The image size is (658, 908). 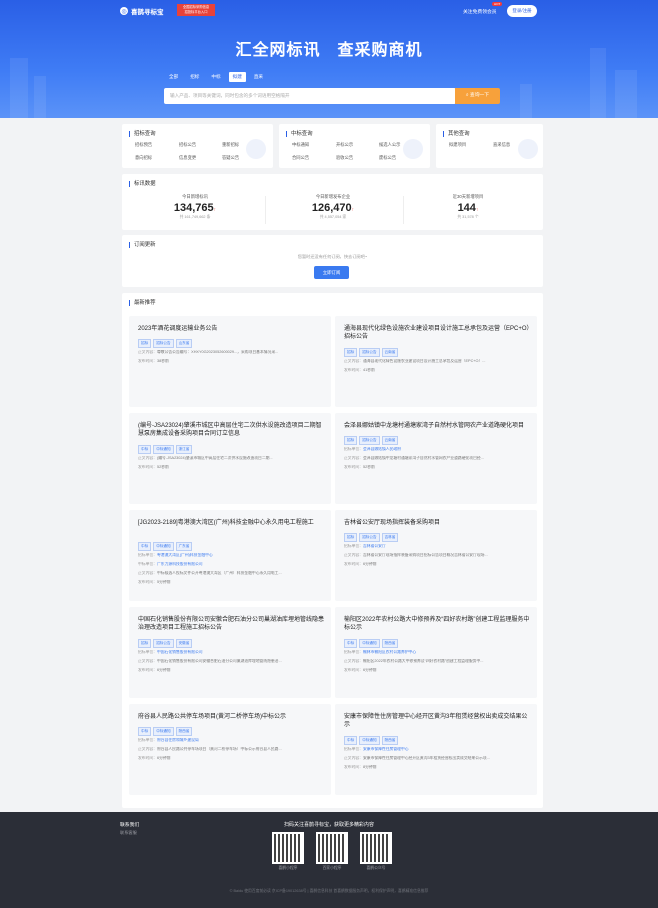 What do you see at coordinates (501, 145) in the screenshot?
I see `link-direct: 直采信息` at bounding box center [501, 145].